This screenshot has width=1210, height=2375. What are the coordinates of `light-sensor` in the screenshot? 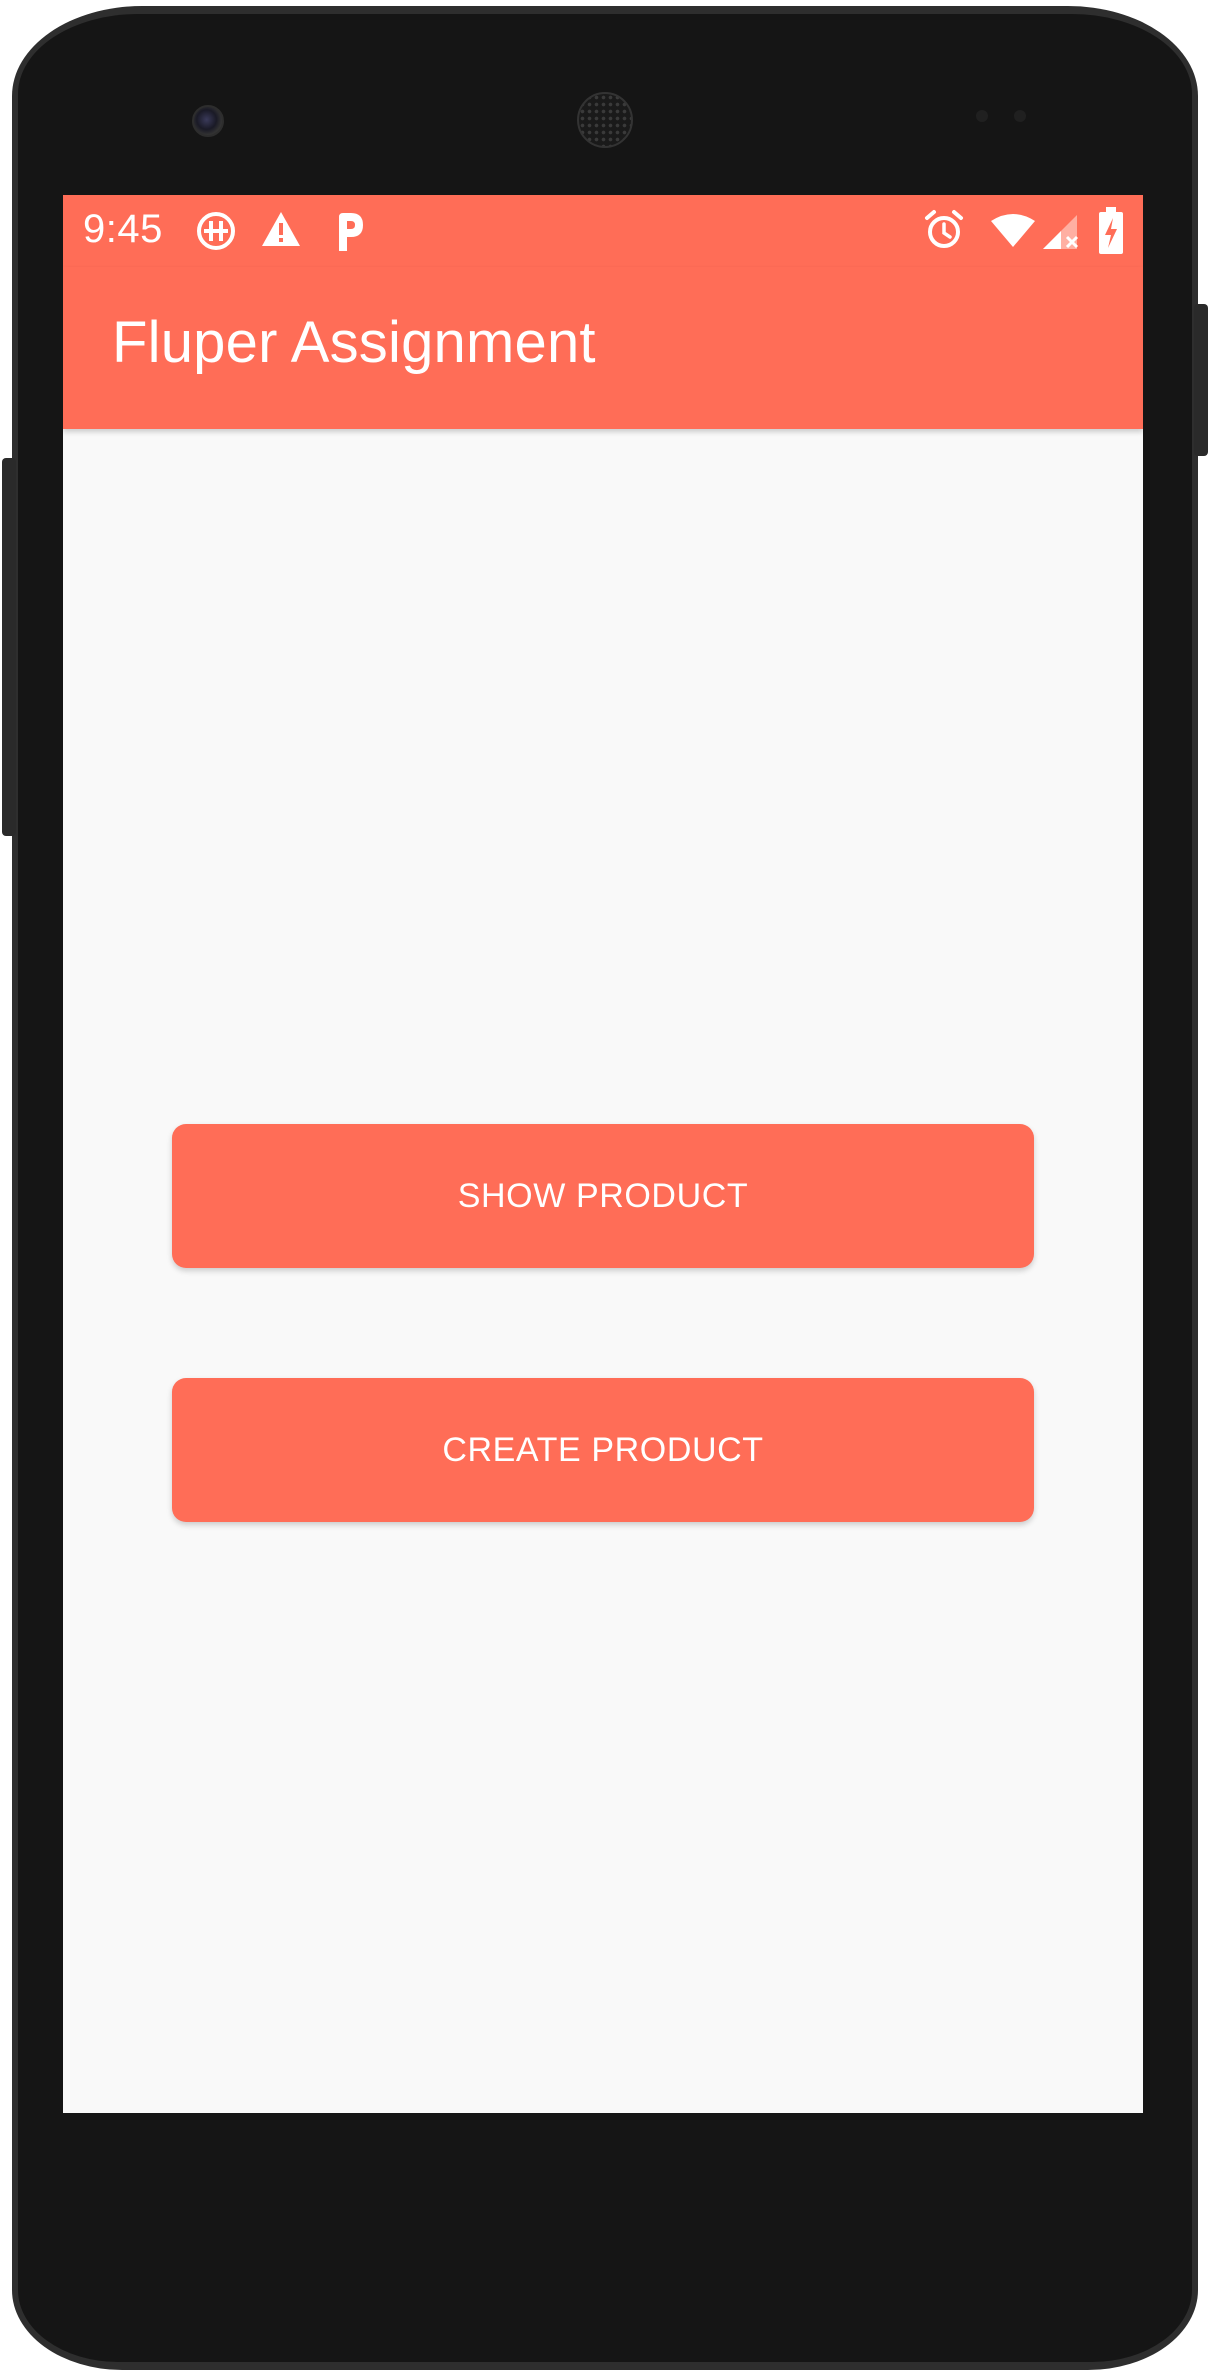 It's located at (1020, 116).